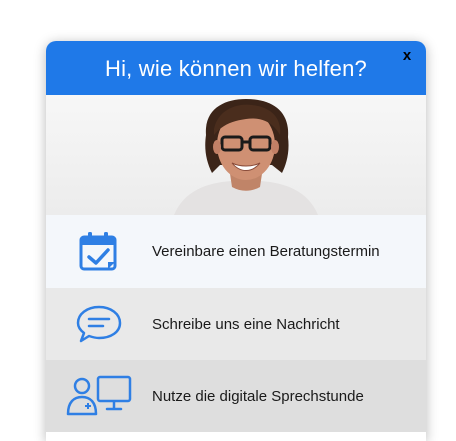 Image resolution: width=456 pixels, height=441 pixels. What do you see at coordinates (99, 396) in the screenshot?
I see `video-consultation-icon` at bounding box center [99, 396].